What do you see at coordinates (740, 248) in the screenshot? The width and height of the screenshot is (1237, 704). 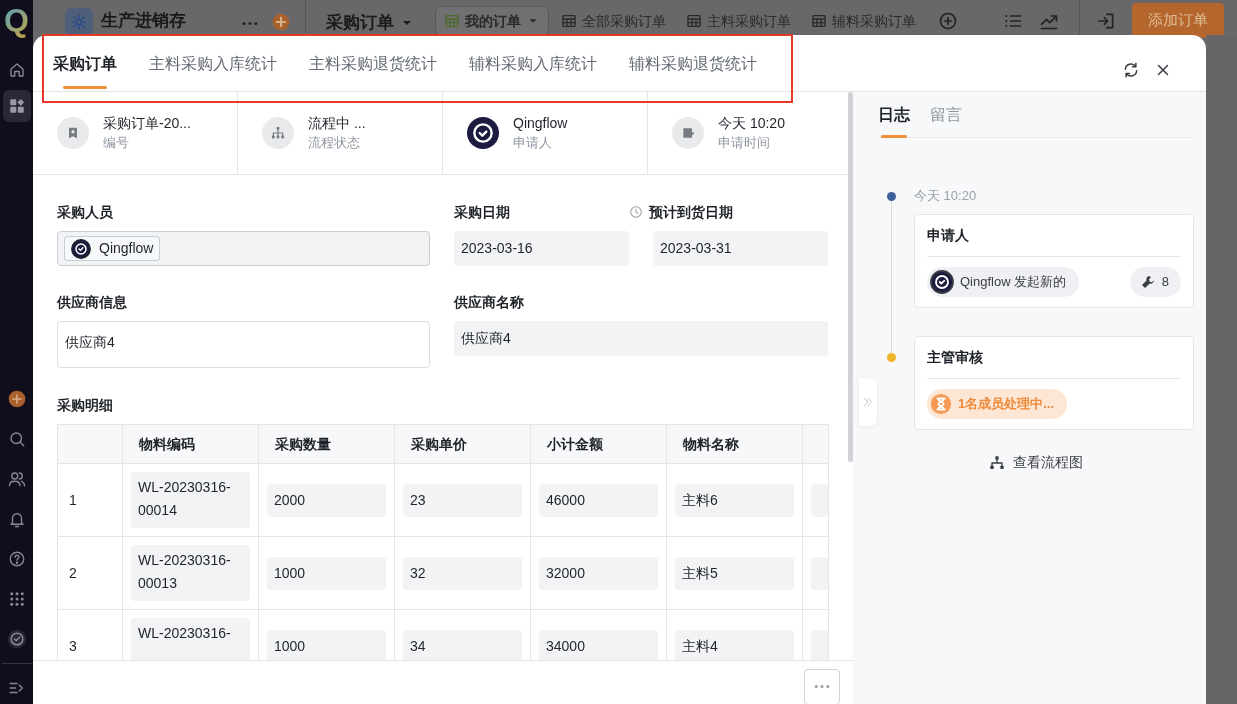 I see `readonly-field: 2023-03-31` at bounding box center [740, 248].